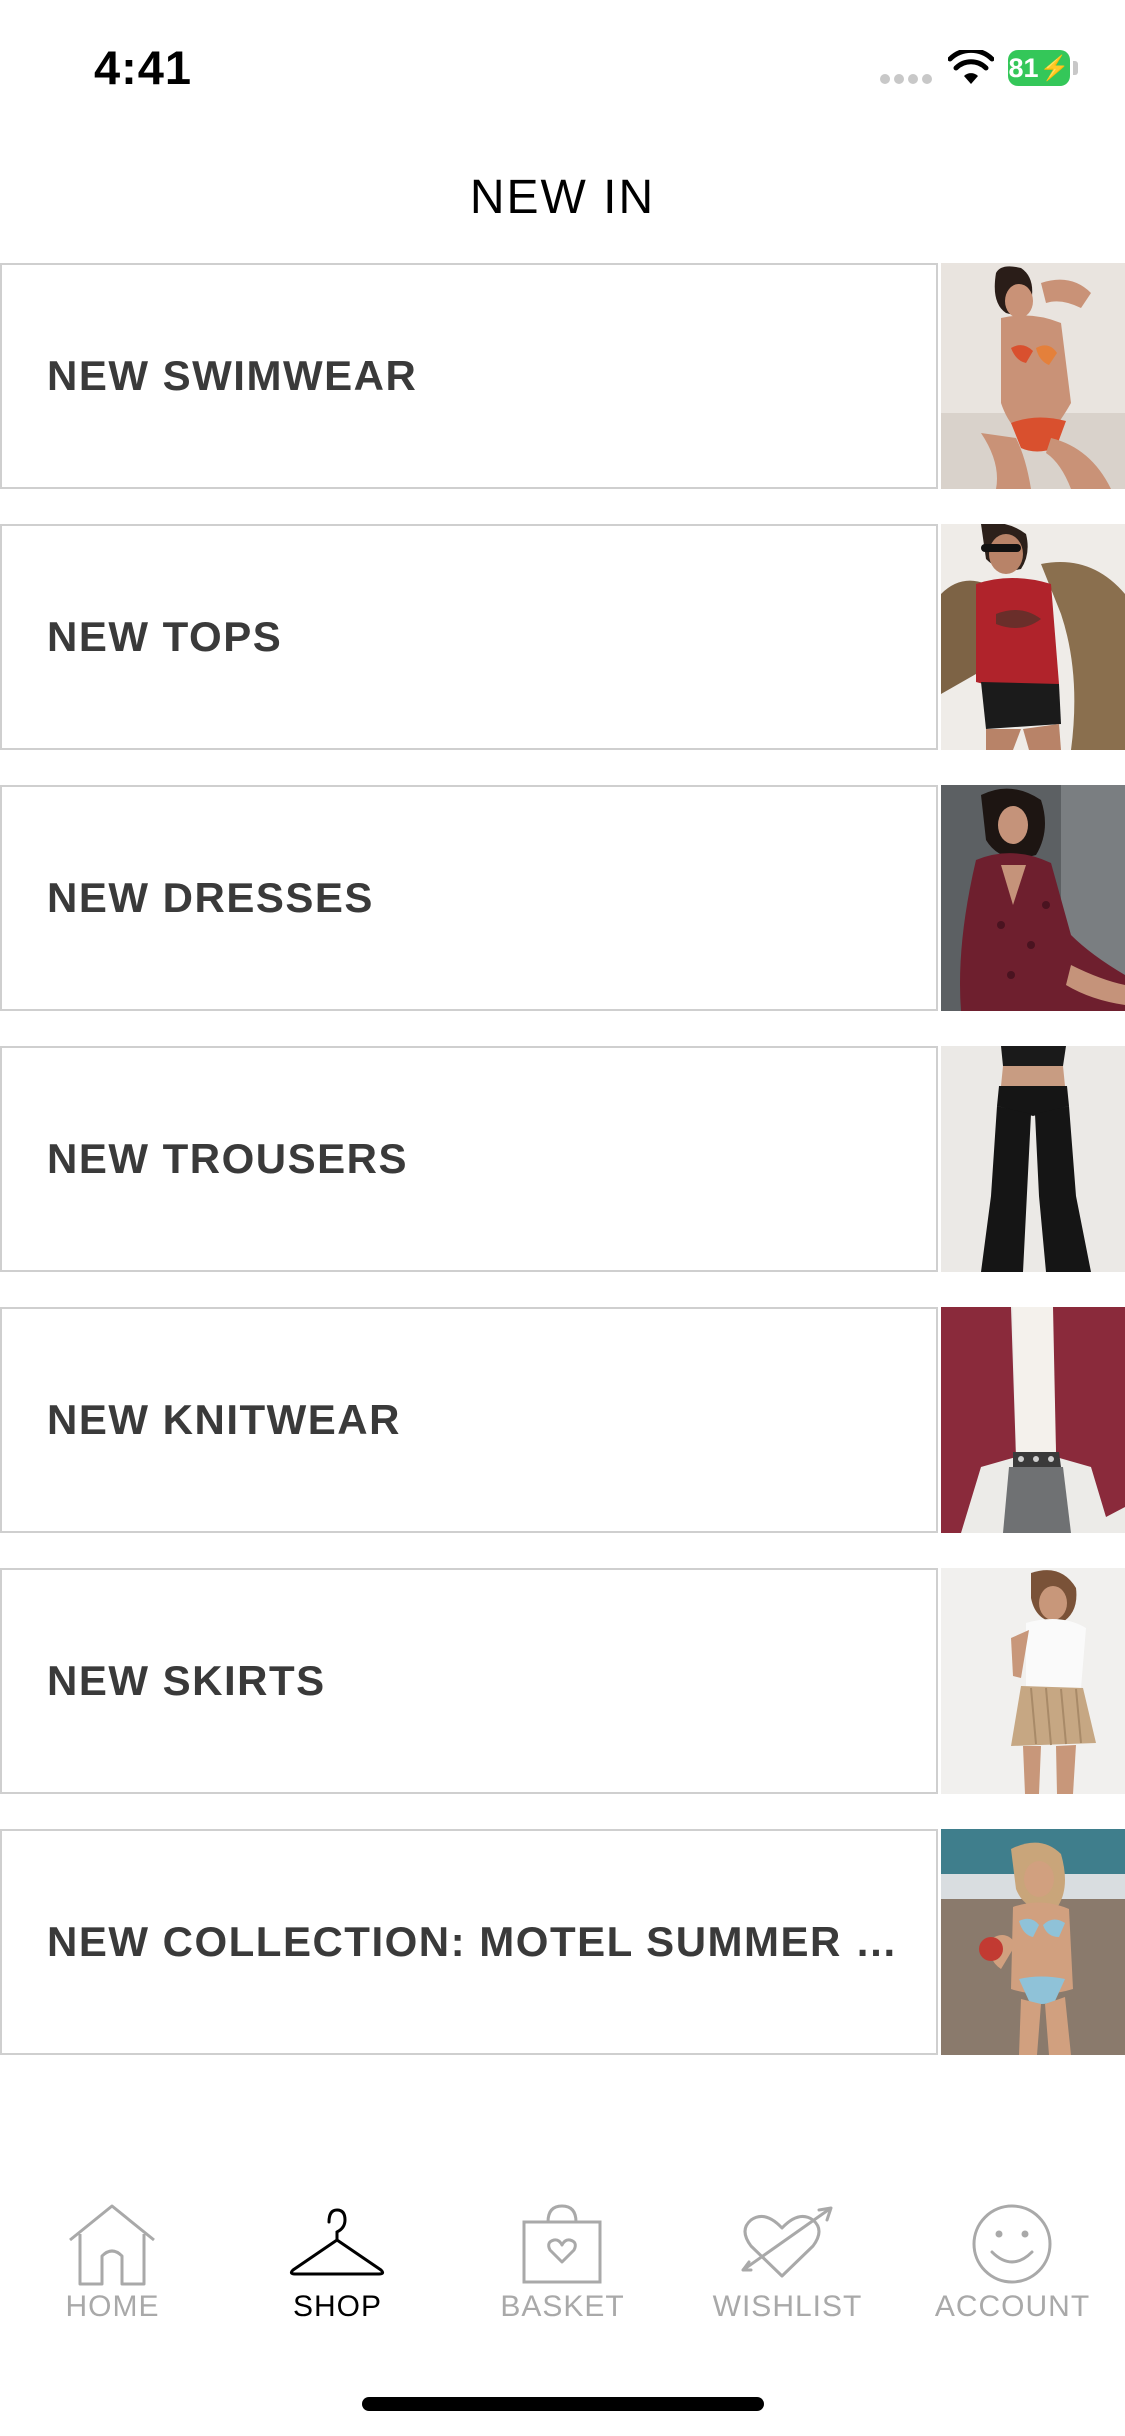 The width and height of the screenshot is (1125, 2436). I want to click on cellular-signal-icon, so click(906, 79).